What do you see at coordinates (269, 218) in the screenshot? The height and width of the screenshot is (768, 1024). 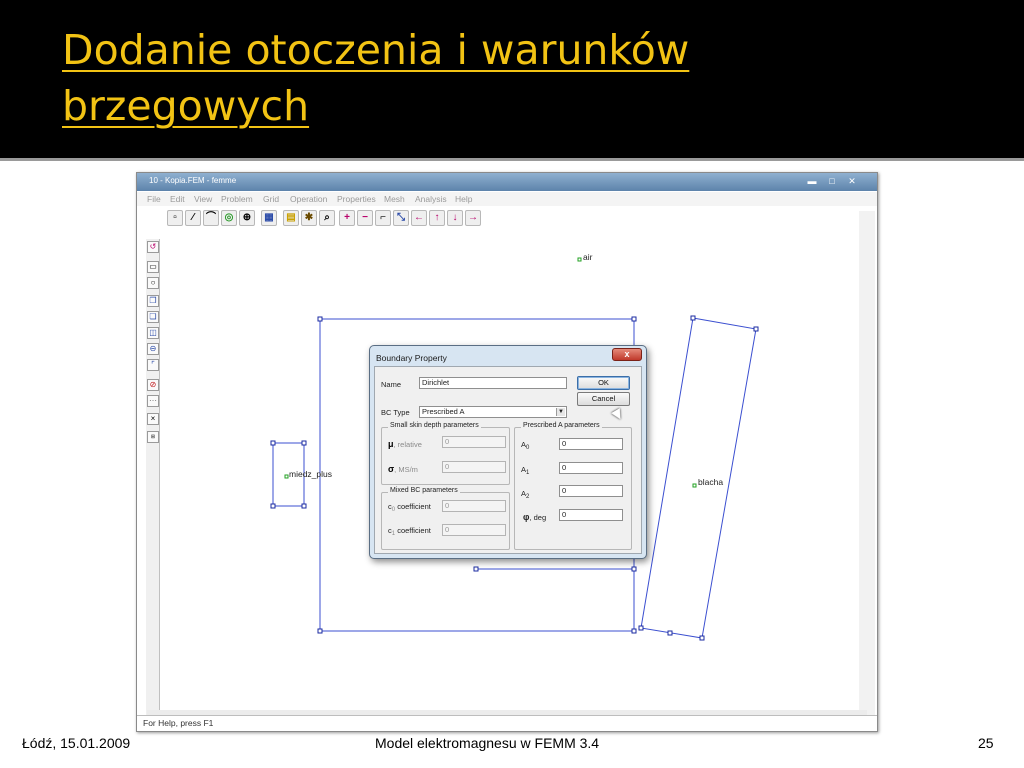 I see `table-icon: ▦` at bounding box center [269, 218].